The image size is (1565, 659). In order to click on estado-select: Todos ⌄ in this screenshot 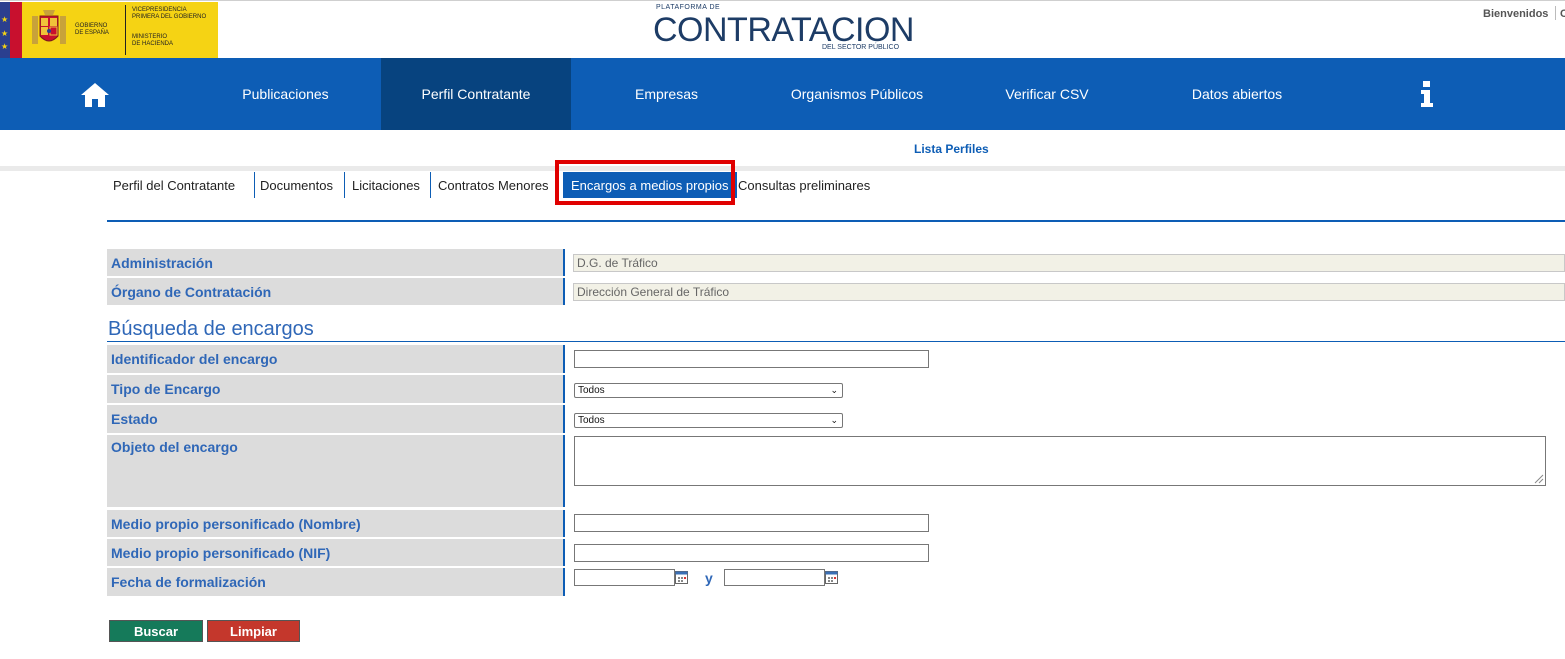, I will do `click(708, 420)`.